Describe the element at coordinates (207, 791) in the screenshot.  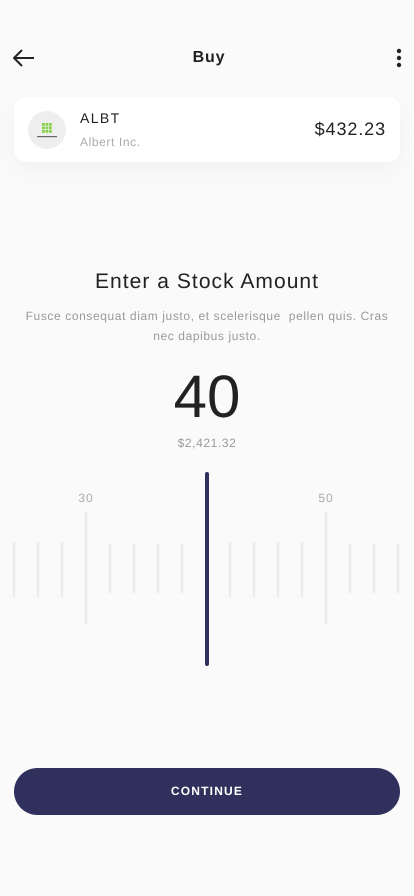
I see `continue-button: CONTINUE` at that location.